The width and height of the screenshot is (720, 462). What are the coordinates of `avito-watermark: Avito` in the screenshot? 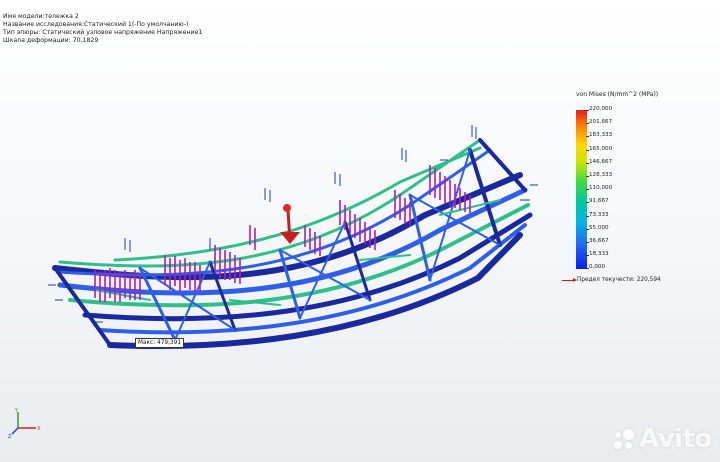 It's located at (662, 439).